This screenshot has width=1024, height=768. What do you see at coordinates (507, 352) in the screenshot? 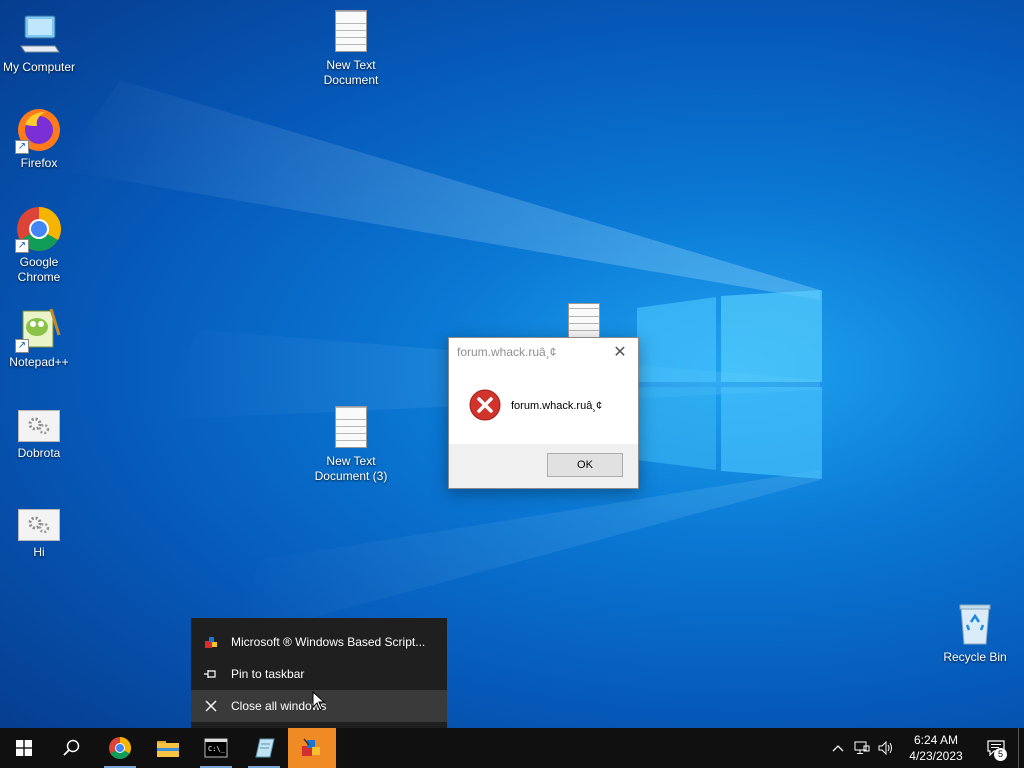
I see `dialog-title: forum.whack.ruâ¸¢` at bounding box center [507, 352].